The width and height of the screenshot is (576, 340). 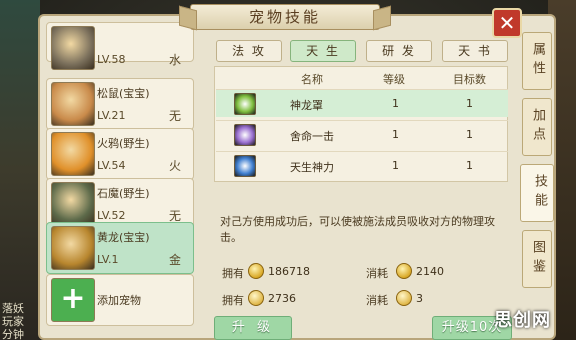 I want to click on table-row: 神龙罩 1 1, so click(x=362, y=103).